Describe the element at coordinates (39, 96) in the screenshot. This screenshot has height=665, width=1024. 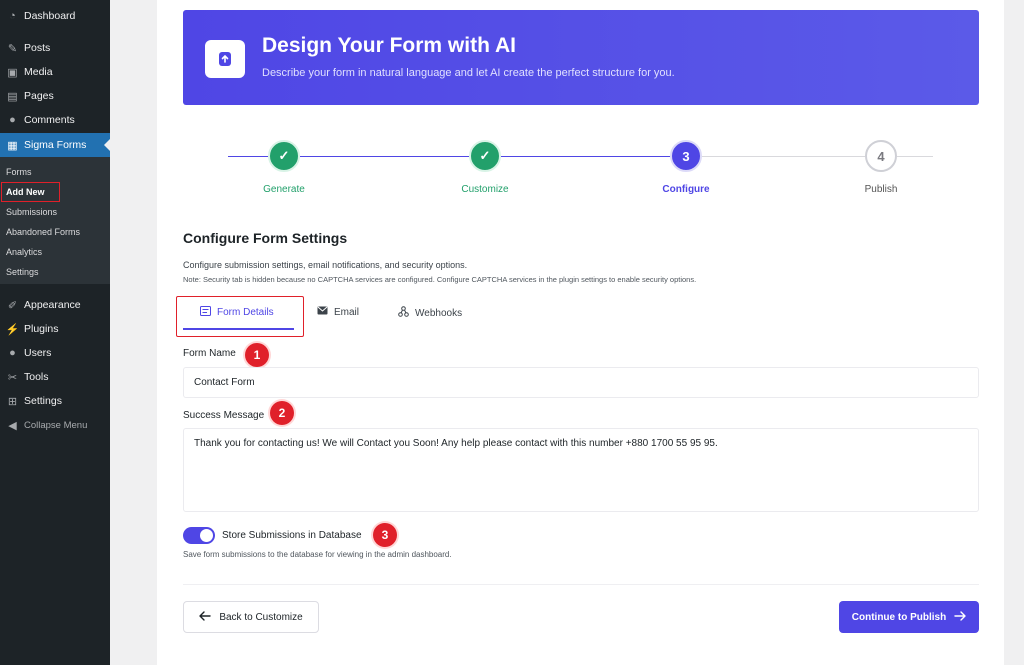
I see `sidebar-item-label: Pages` at that location.